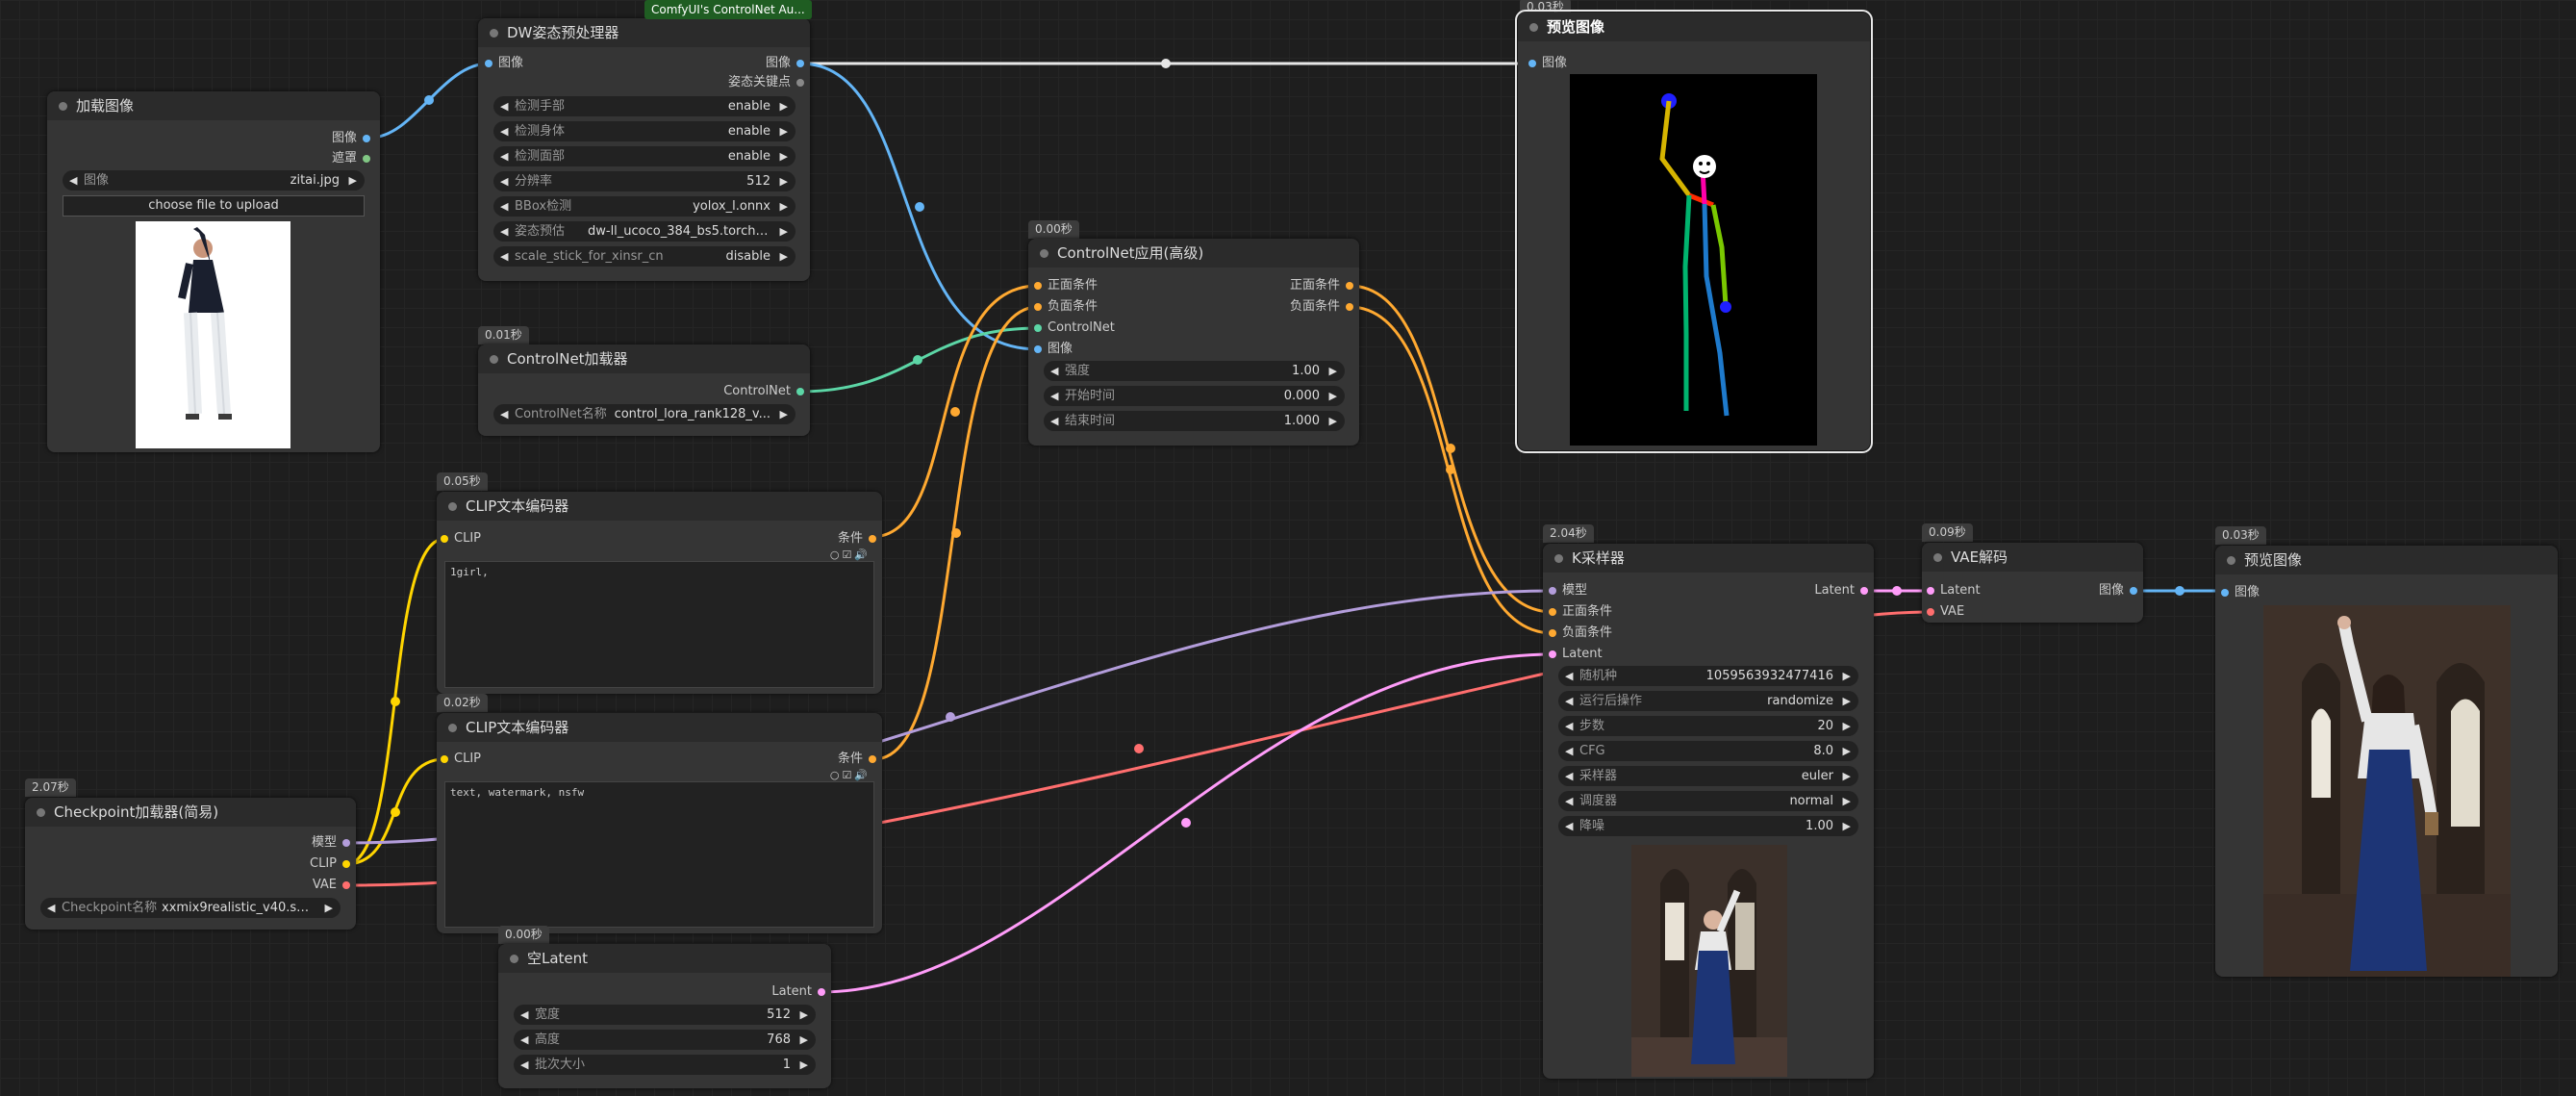  Describe the element at coordinates (644, 106) in the screenshot. I see `detect-hand-toggle: ◀ 检测手部 enable ▶` at that location.